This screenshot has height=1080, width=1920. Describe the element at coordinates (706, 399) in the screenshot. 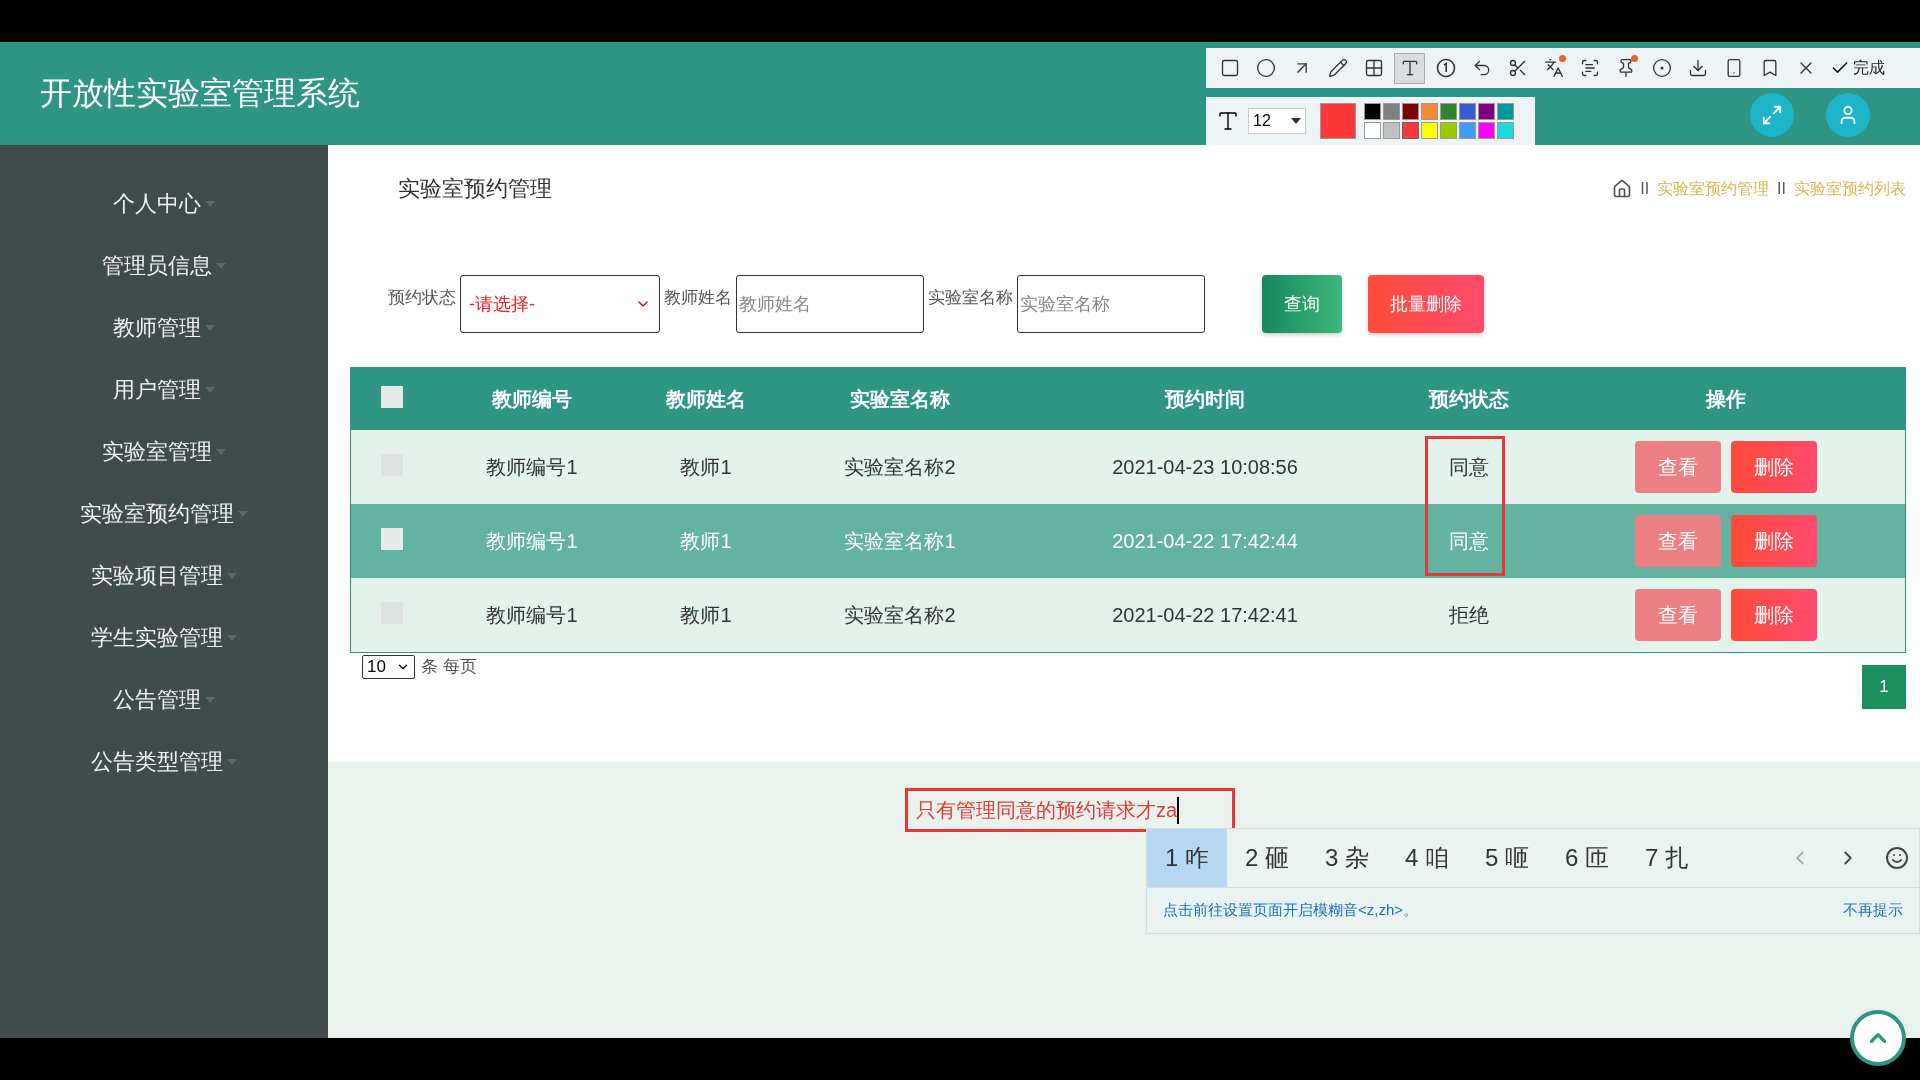

I see `column-header: 教师姓名` at that location.